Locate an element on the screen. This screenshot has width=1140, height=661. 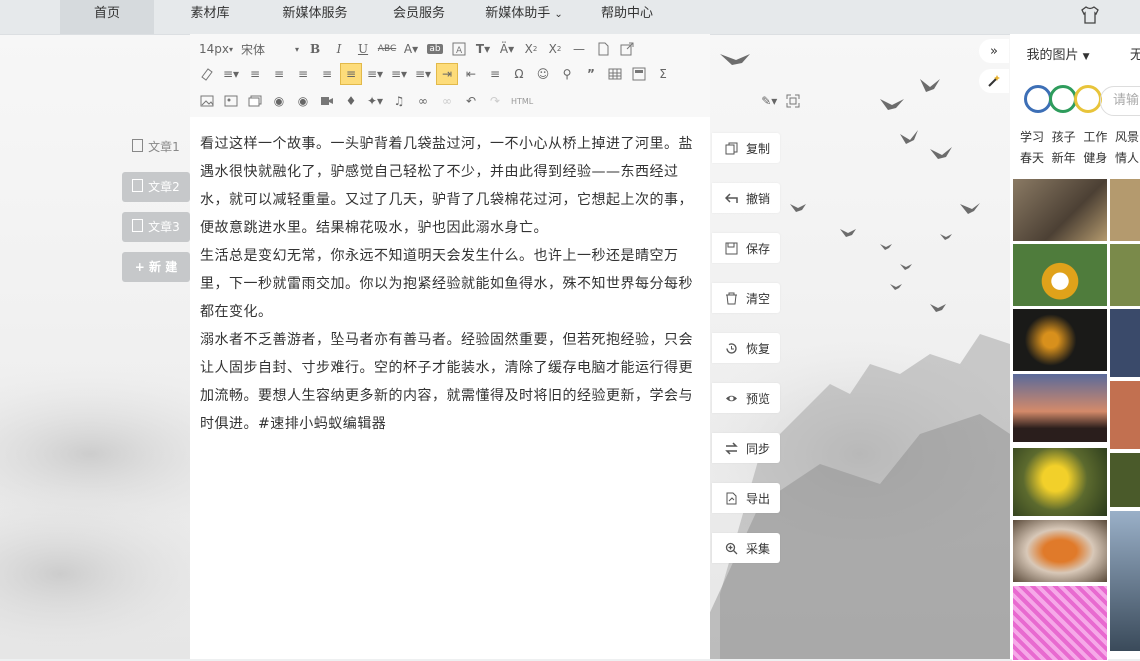
edit-note-icon: ✎▾ is located at coordinates (769, 101).